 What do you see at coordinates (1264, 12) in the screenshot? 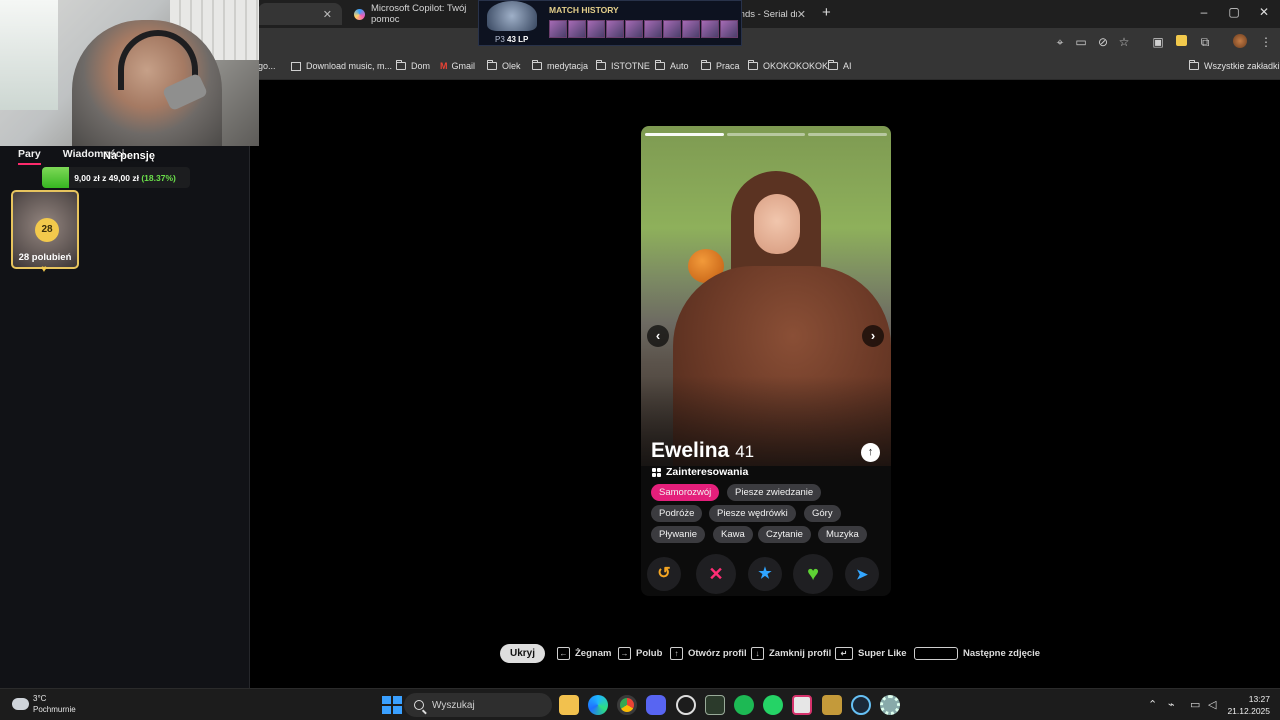
I see `close-window-button: ✕` at bounding box center [1264, 12].